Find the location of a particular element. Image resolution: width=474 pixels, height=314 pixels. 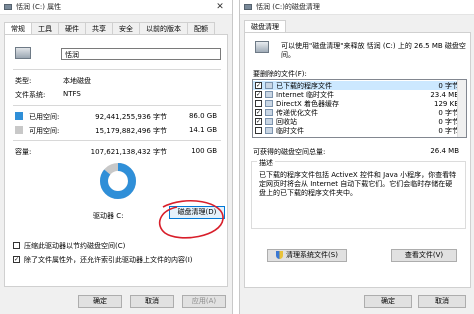

file-label: 临时文件 is located at coordinates (290, 130).